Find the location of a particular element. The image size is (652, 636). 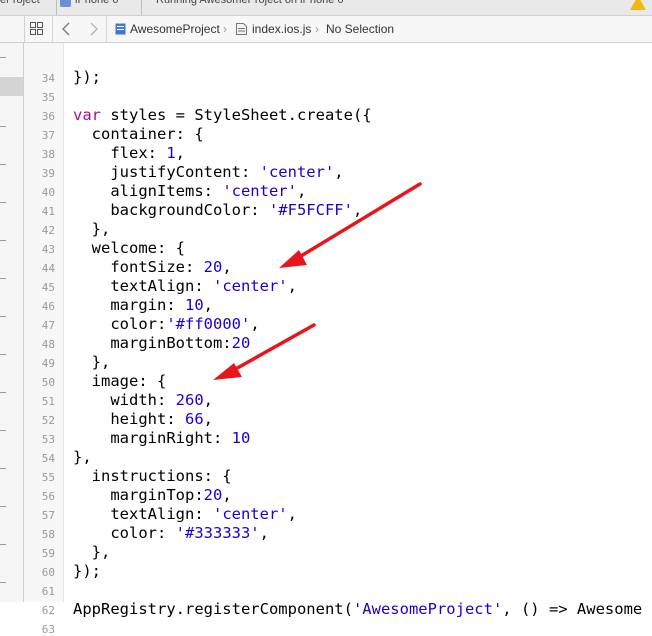

line-number: 43 is located at coordinates (48, 249).